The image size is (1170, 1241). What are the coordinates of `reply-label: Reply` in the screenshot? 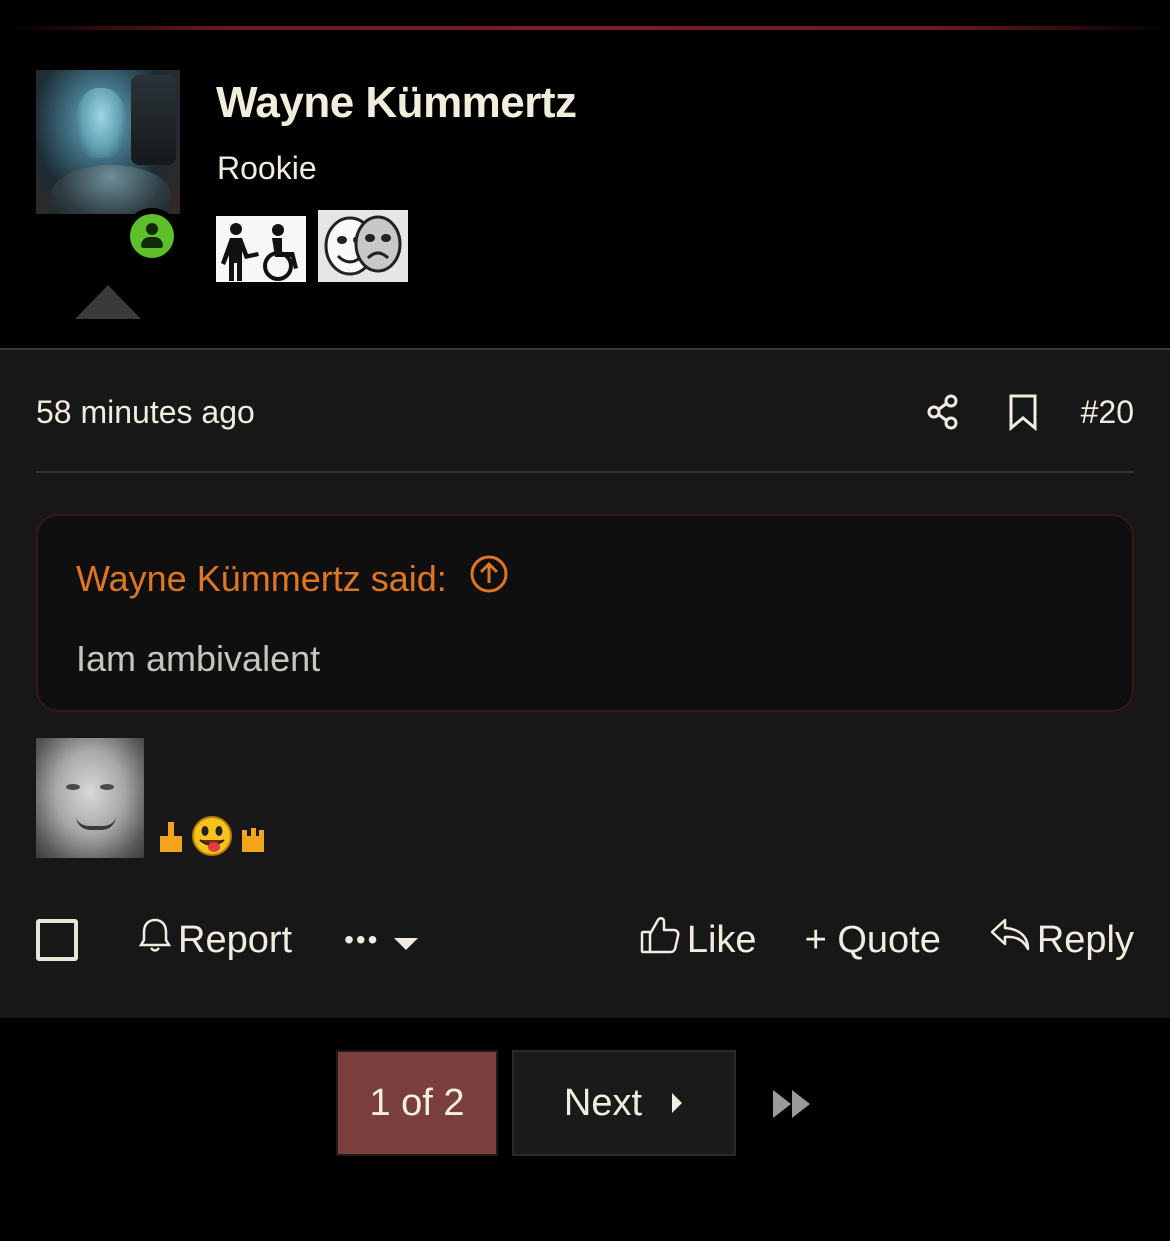 It's located at (1085, 939).